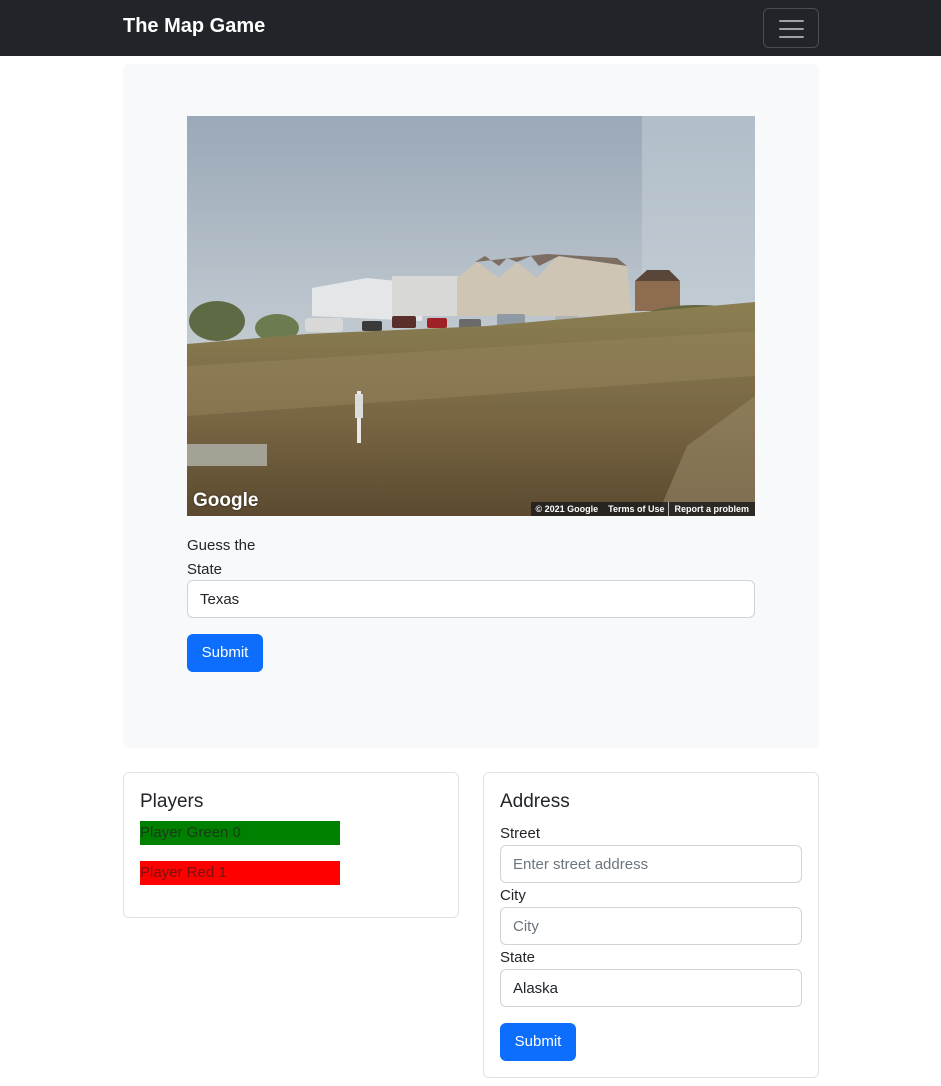  What do you see at coordinates (470, 28) in the screenshot?
I see `navbar: The Map Game` at bounding box center [470, 28].